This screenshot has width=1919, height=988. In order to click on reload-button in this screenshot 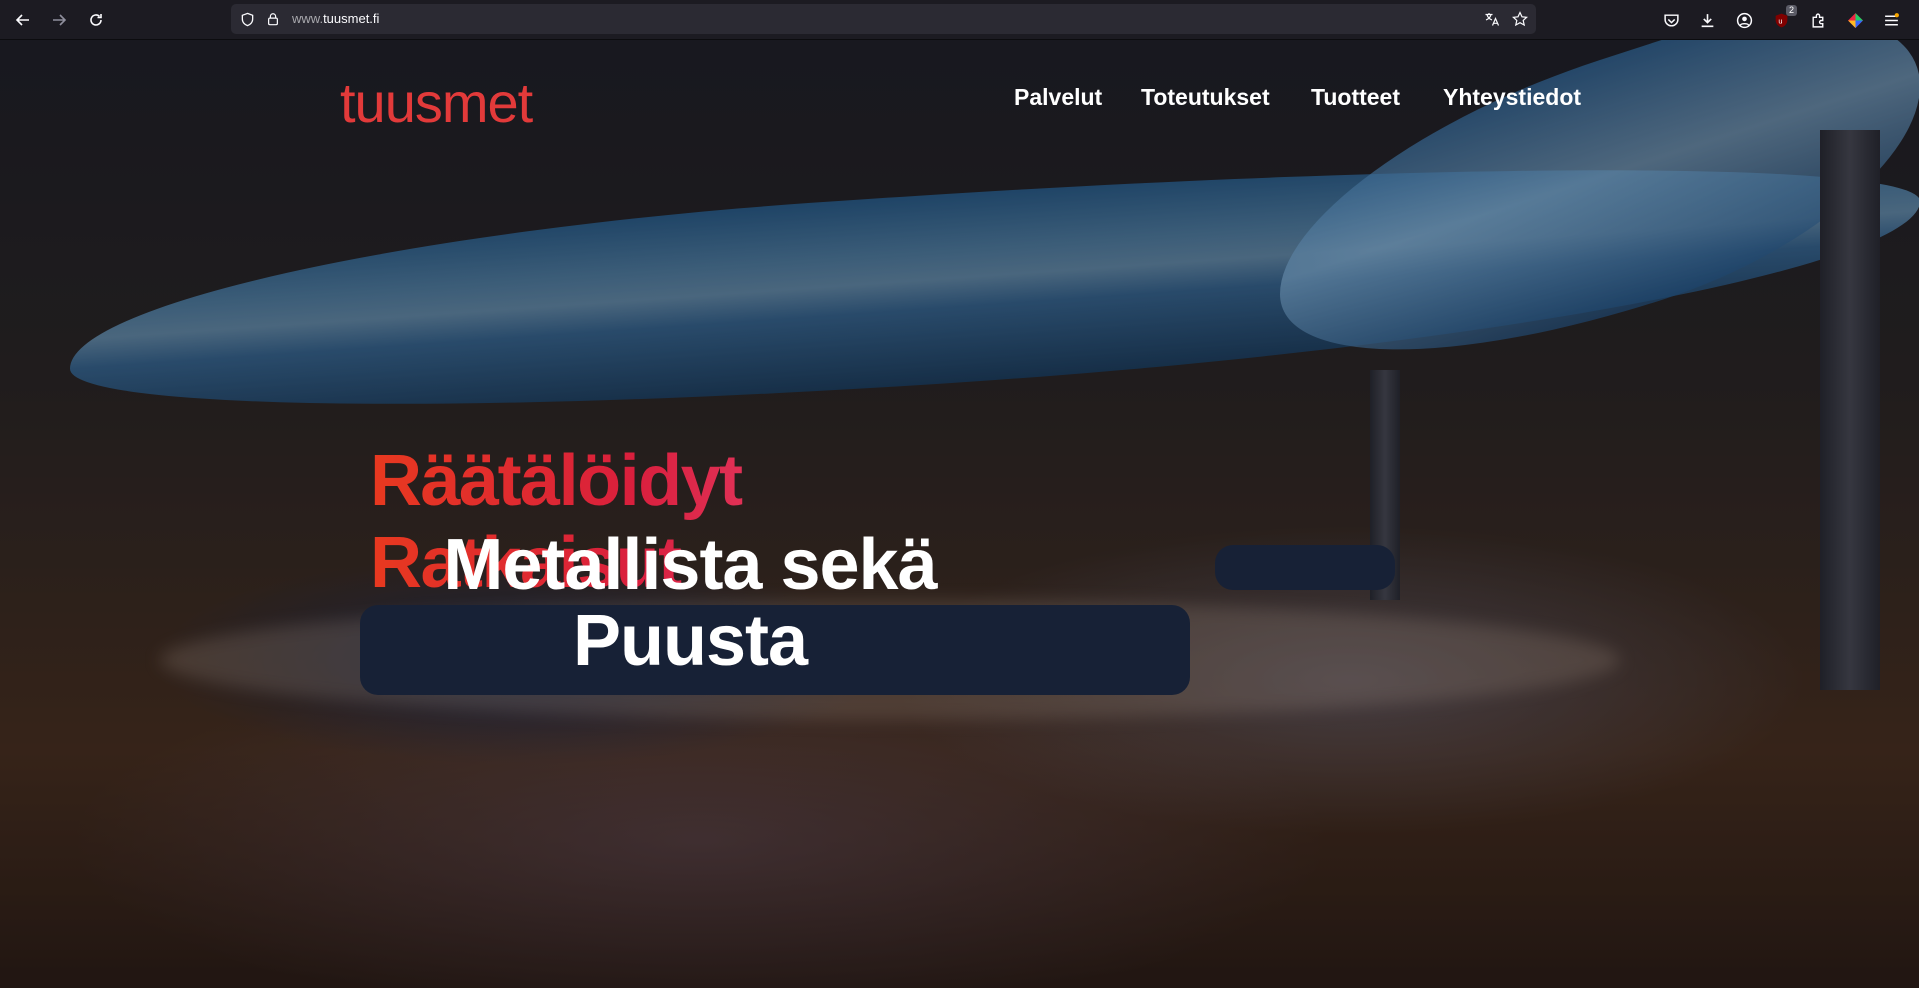, I will do `click(96, 20)`.